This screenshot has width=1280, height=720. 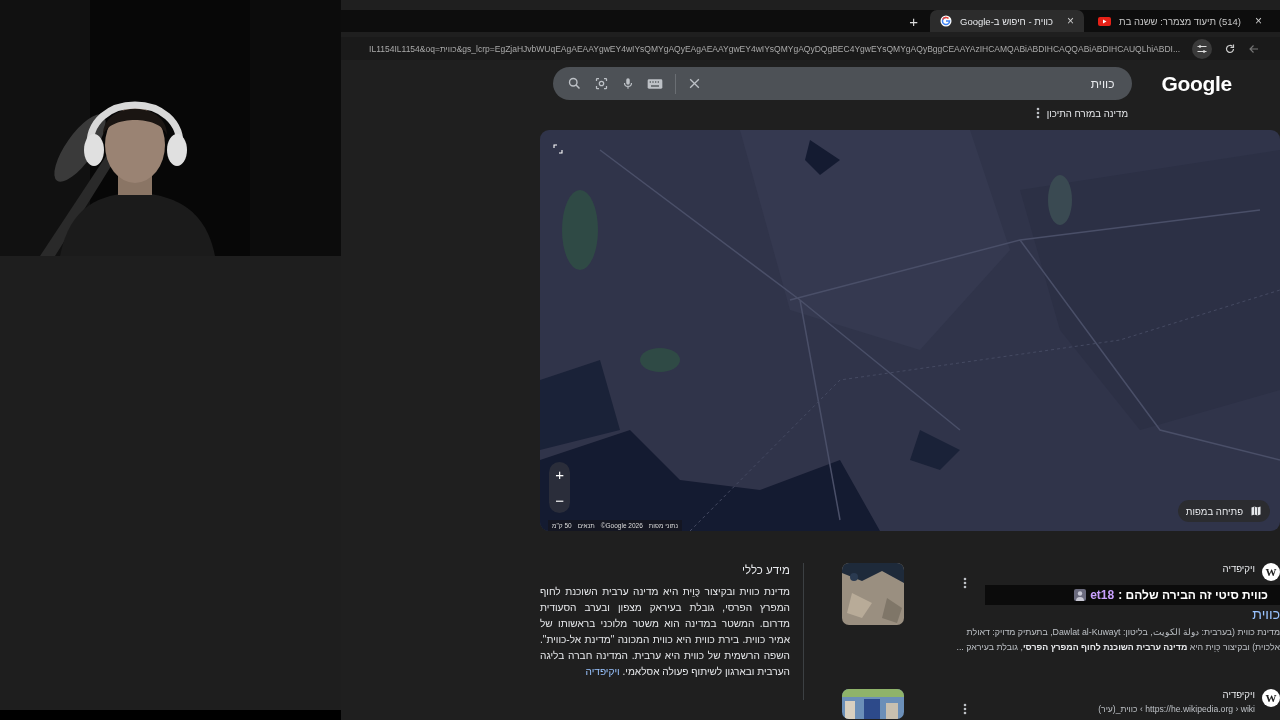 I want to click on search-input: כווית, so click(x=916, y=83).